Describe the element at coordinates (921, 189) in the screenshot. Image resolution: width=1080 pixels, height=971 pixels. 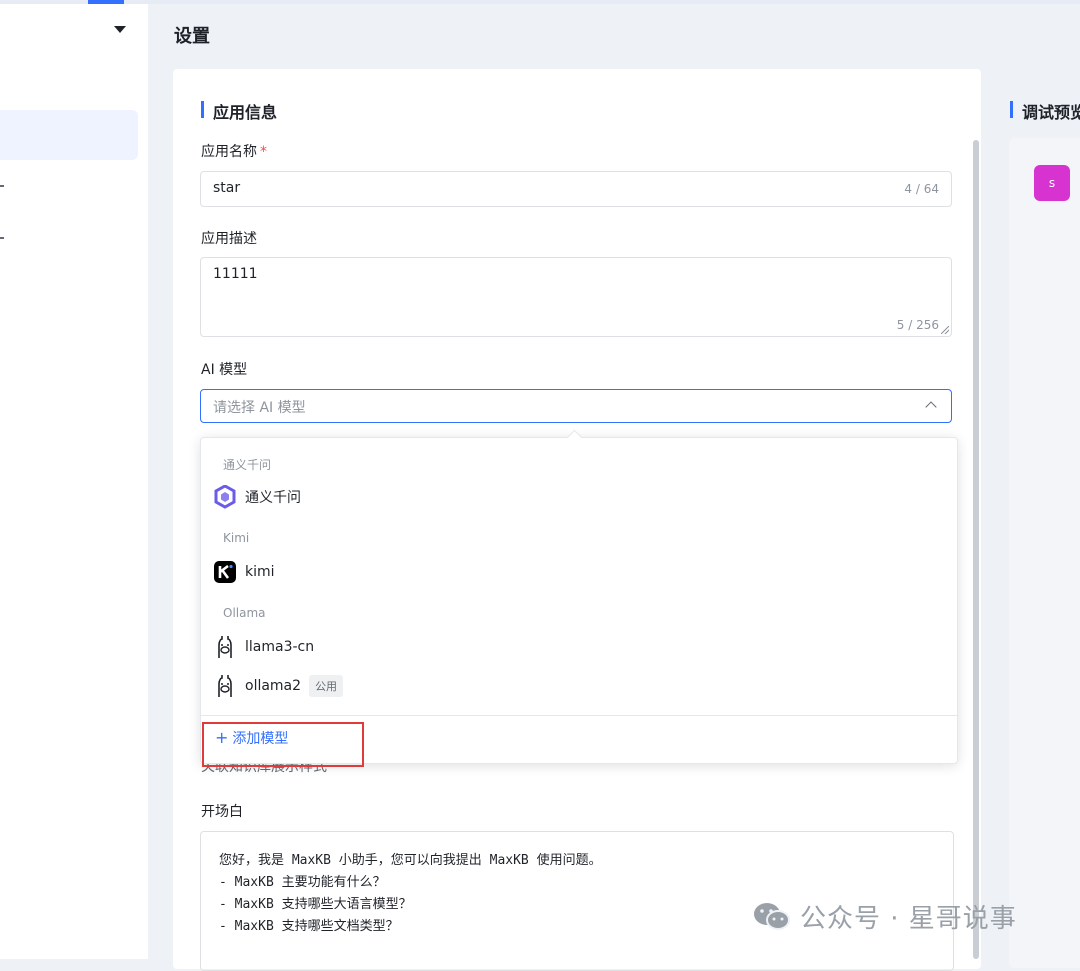
I see `app-name-count: 4 / 64` at that location.